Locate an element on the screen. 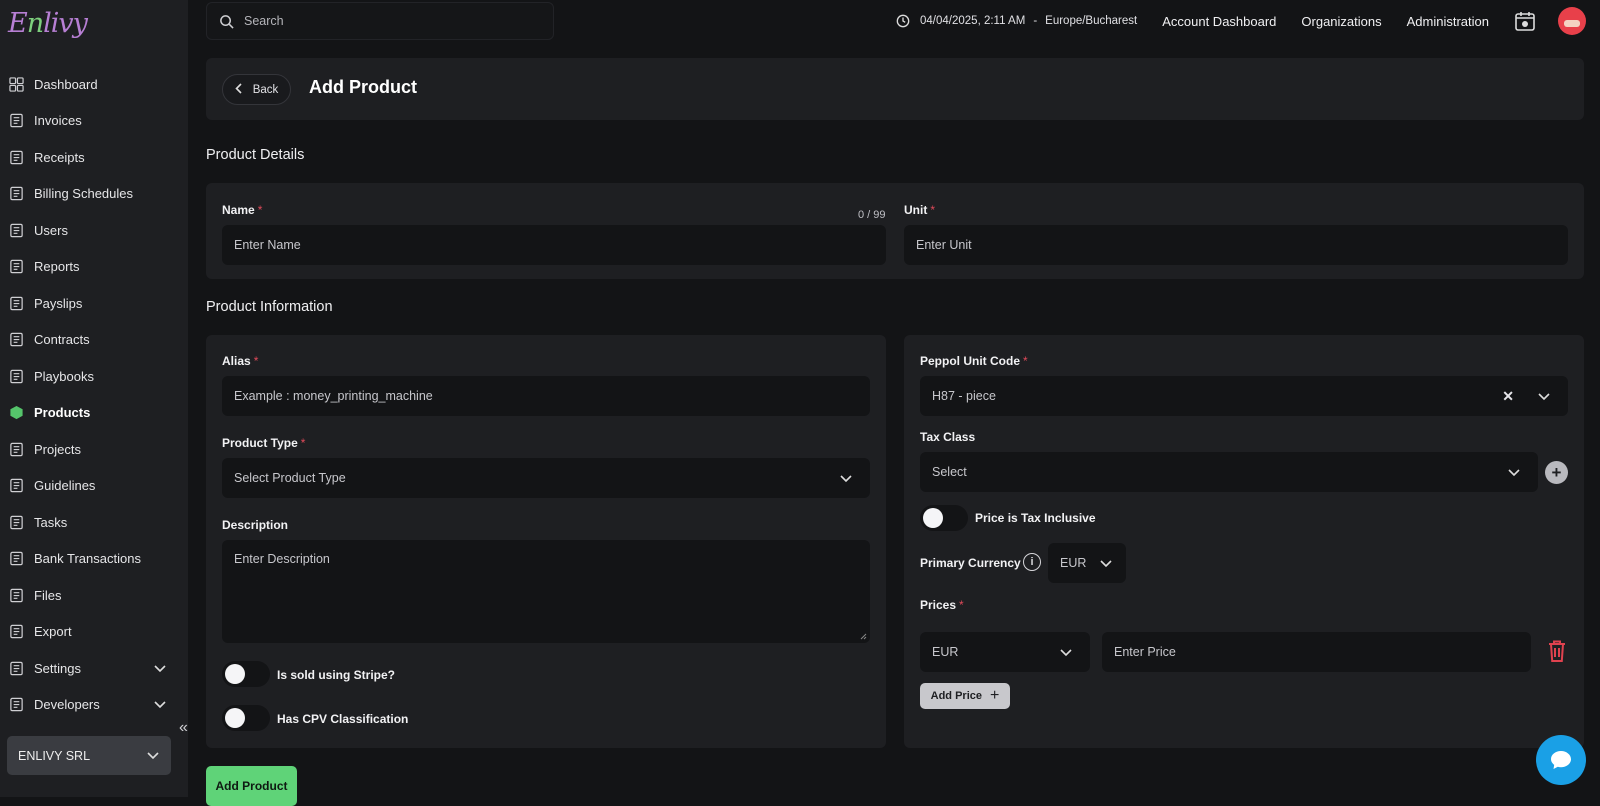 The width and height of the screenshot is (1600, 806). billing-schedule-icon is located at coordinates (16, 194).